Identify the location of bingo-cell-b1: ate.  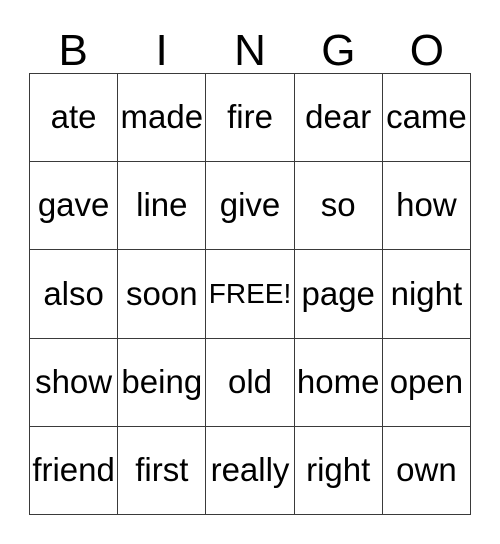
(74, 118).